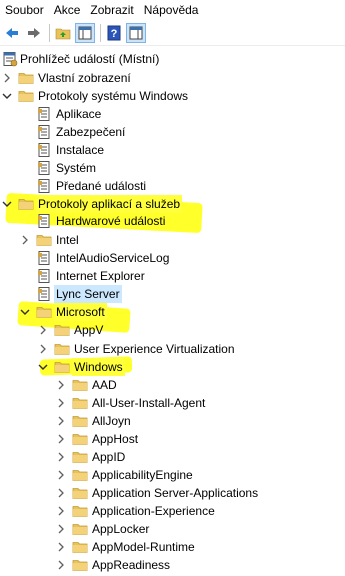  Describe the element at coordinates (172, 33) in the screenshot. I see `toolbar: ?` at that location.